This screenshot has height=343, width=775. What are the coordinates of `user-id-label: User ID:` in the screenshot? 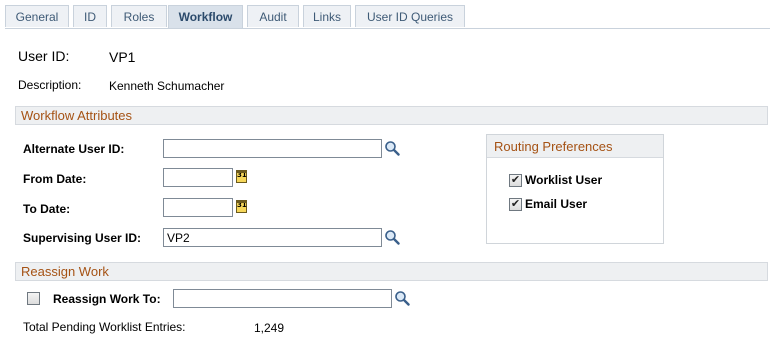 It's located at (44, 56).